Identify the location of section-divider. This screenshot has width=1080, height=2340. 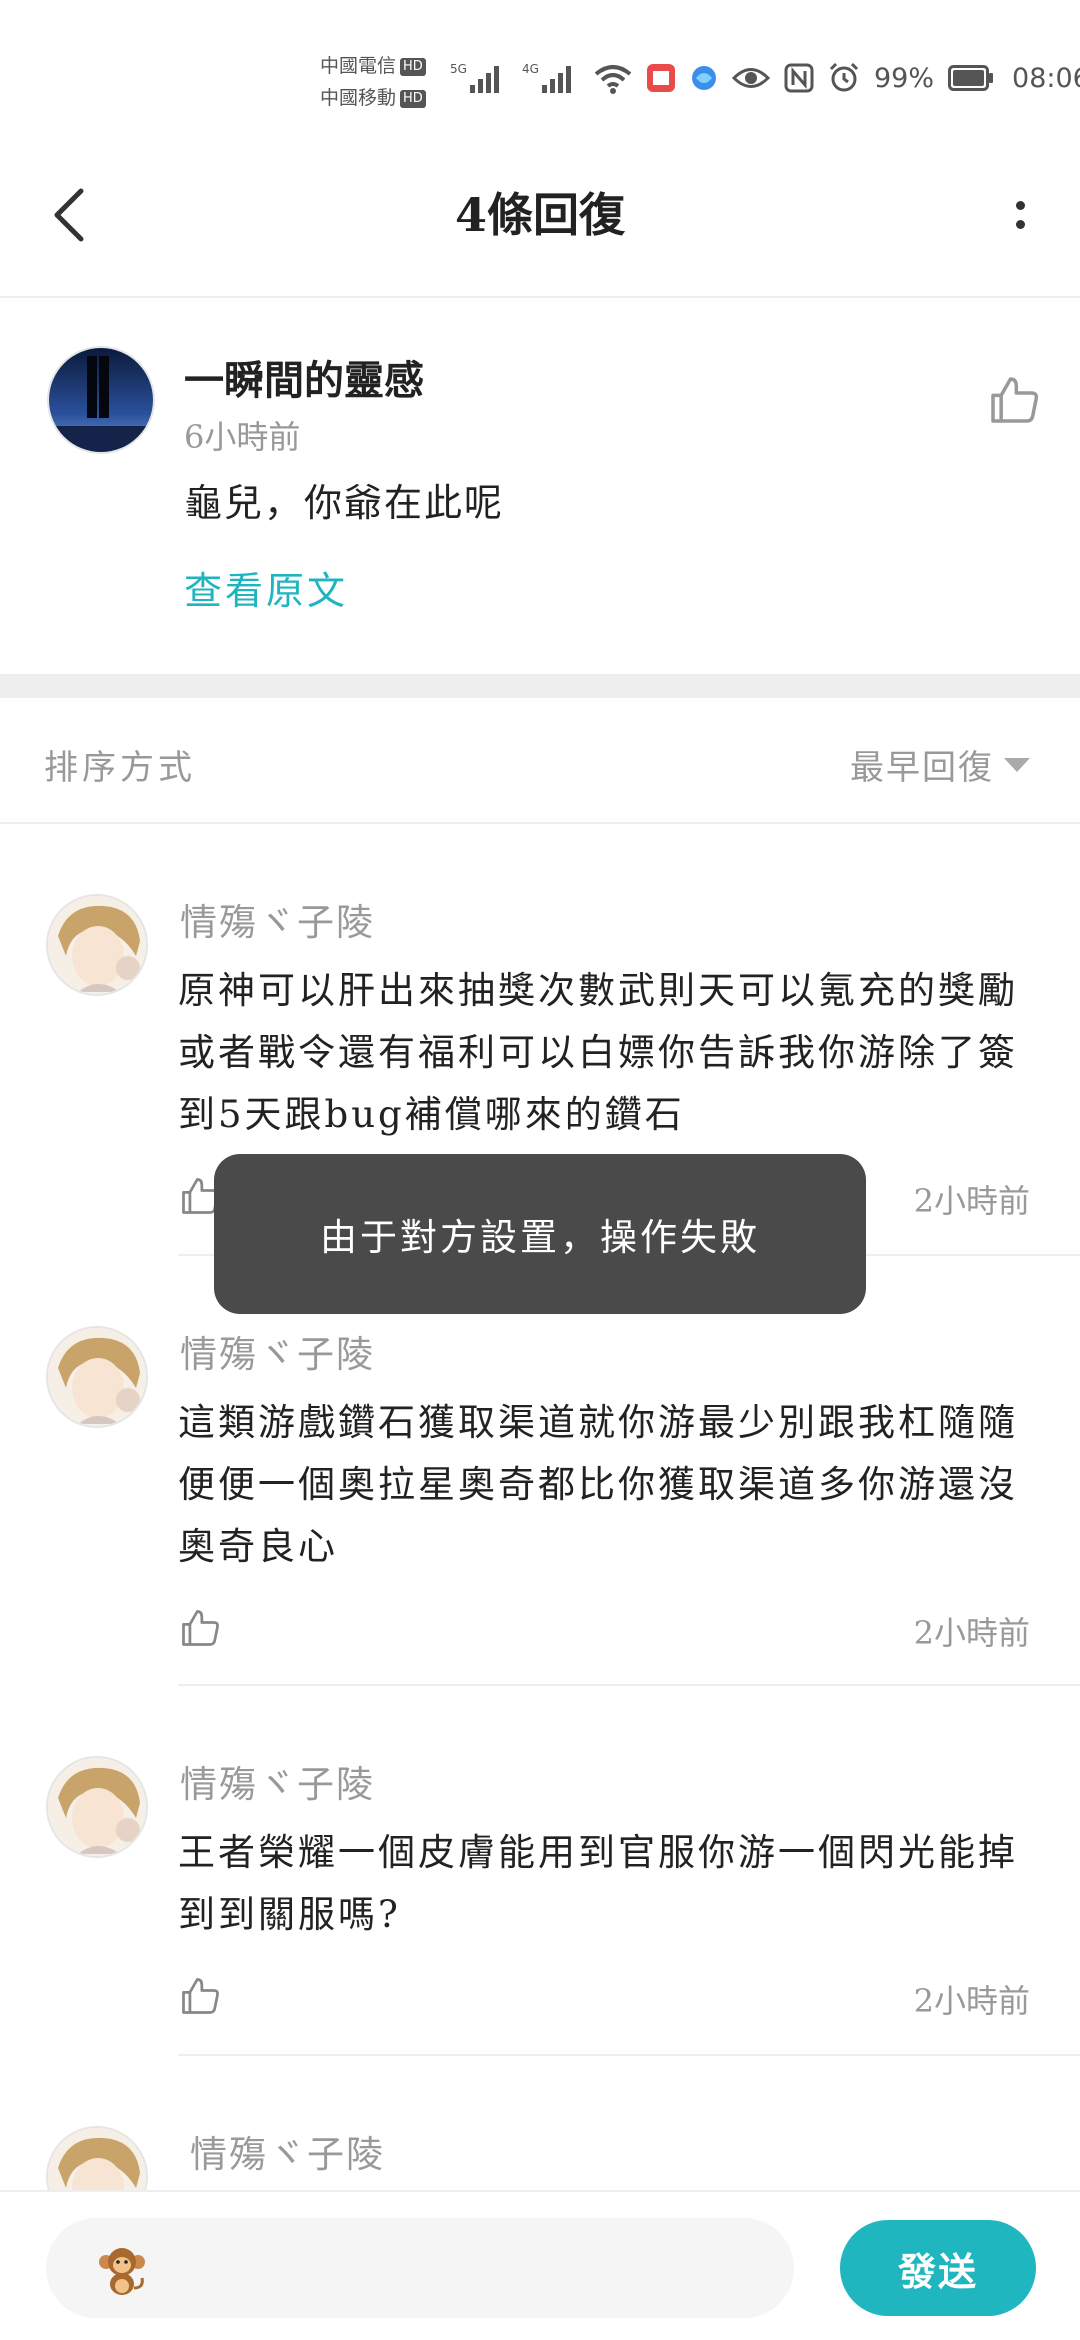
(540, 686).